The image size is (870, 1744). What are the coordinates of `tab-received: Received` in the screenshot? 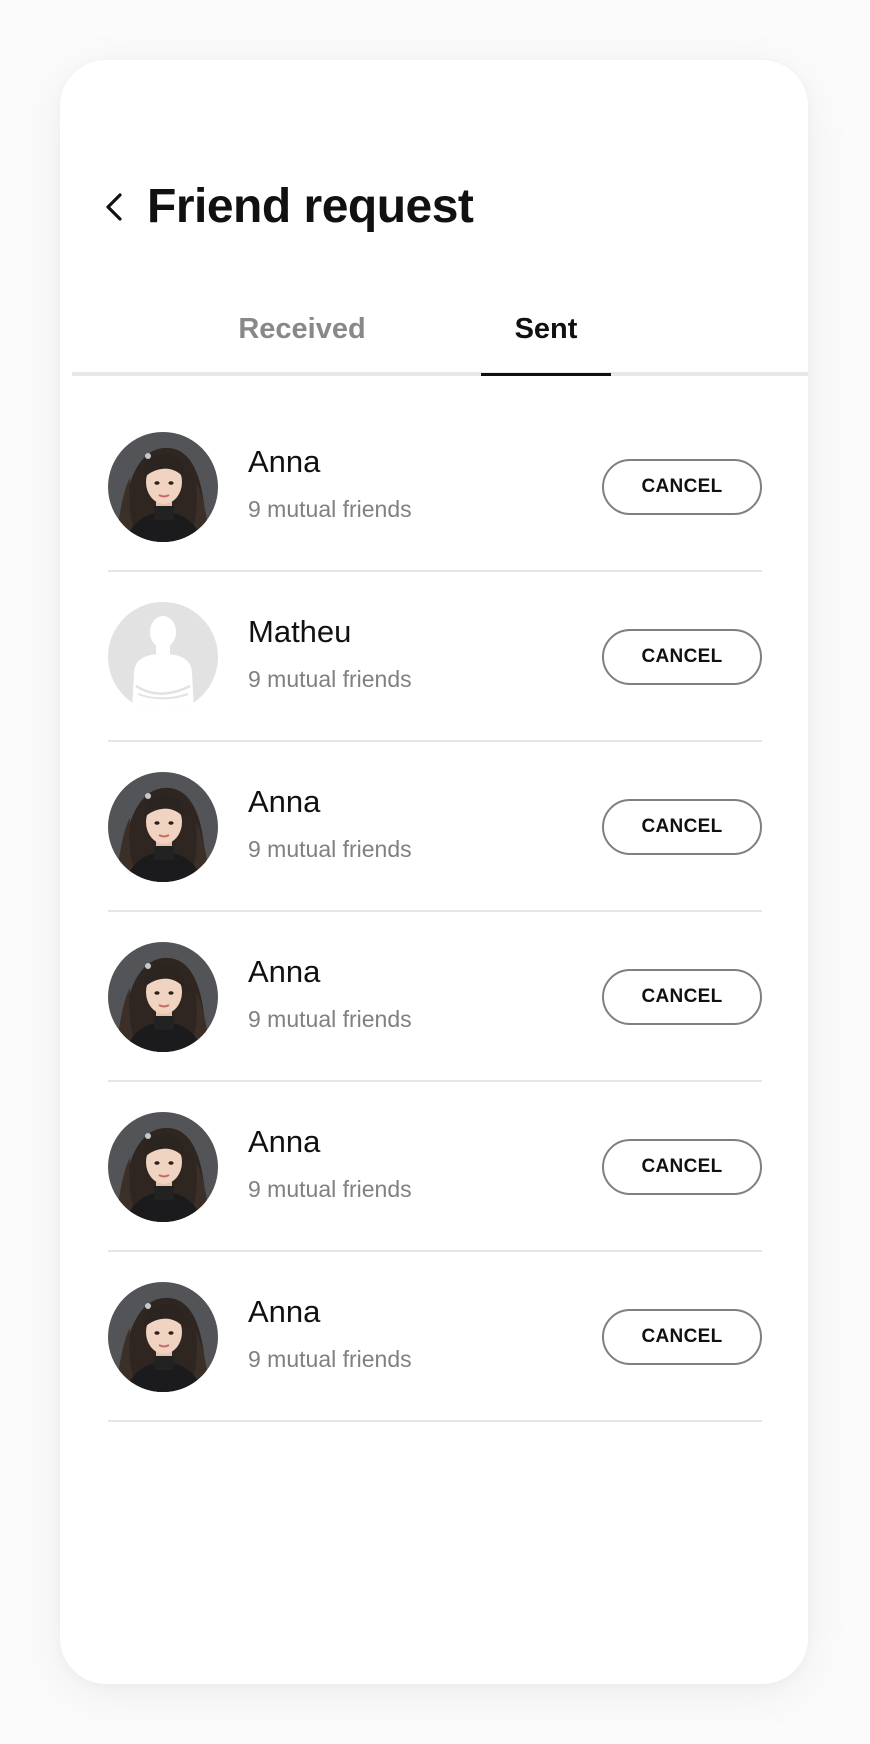 It's located at (302, 335).